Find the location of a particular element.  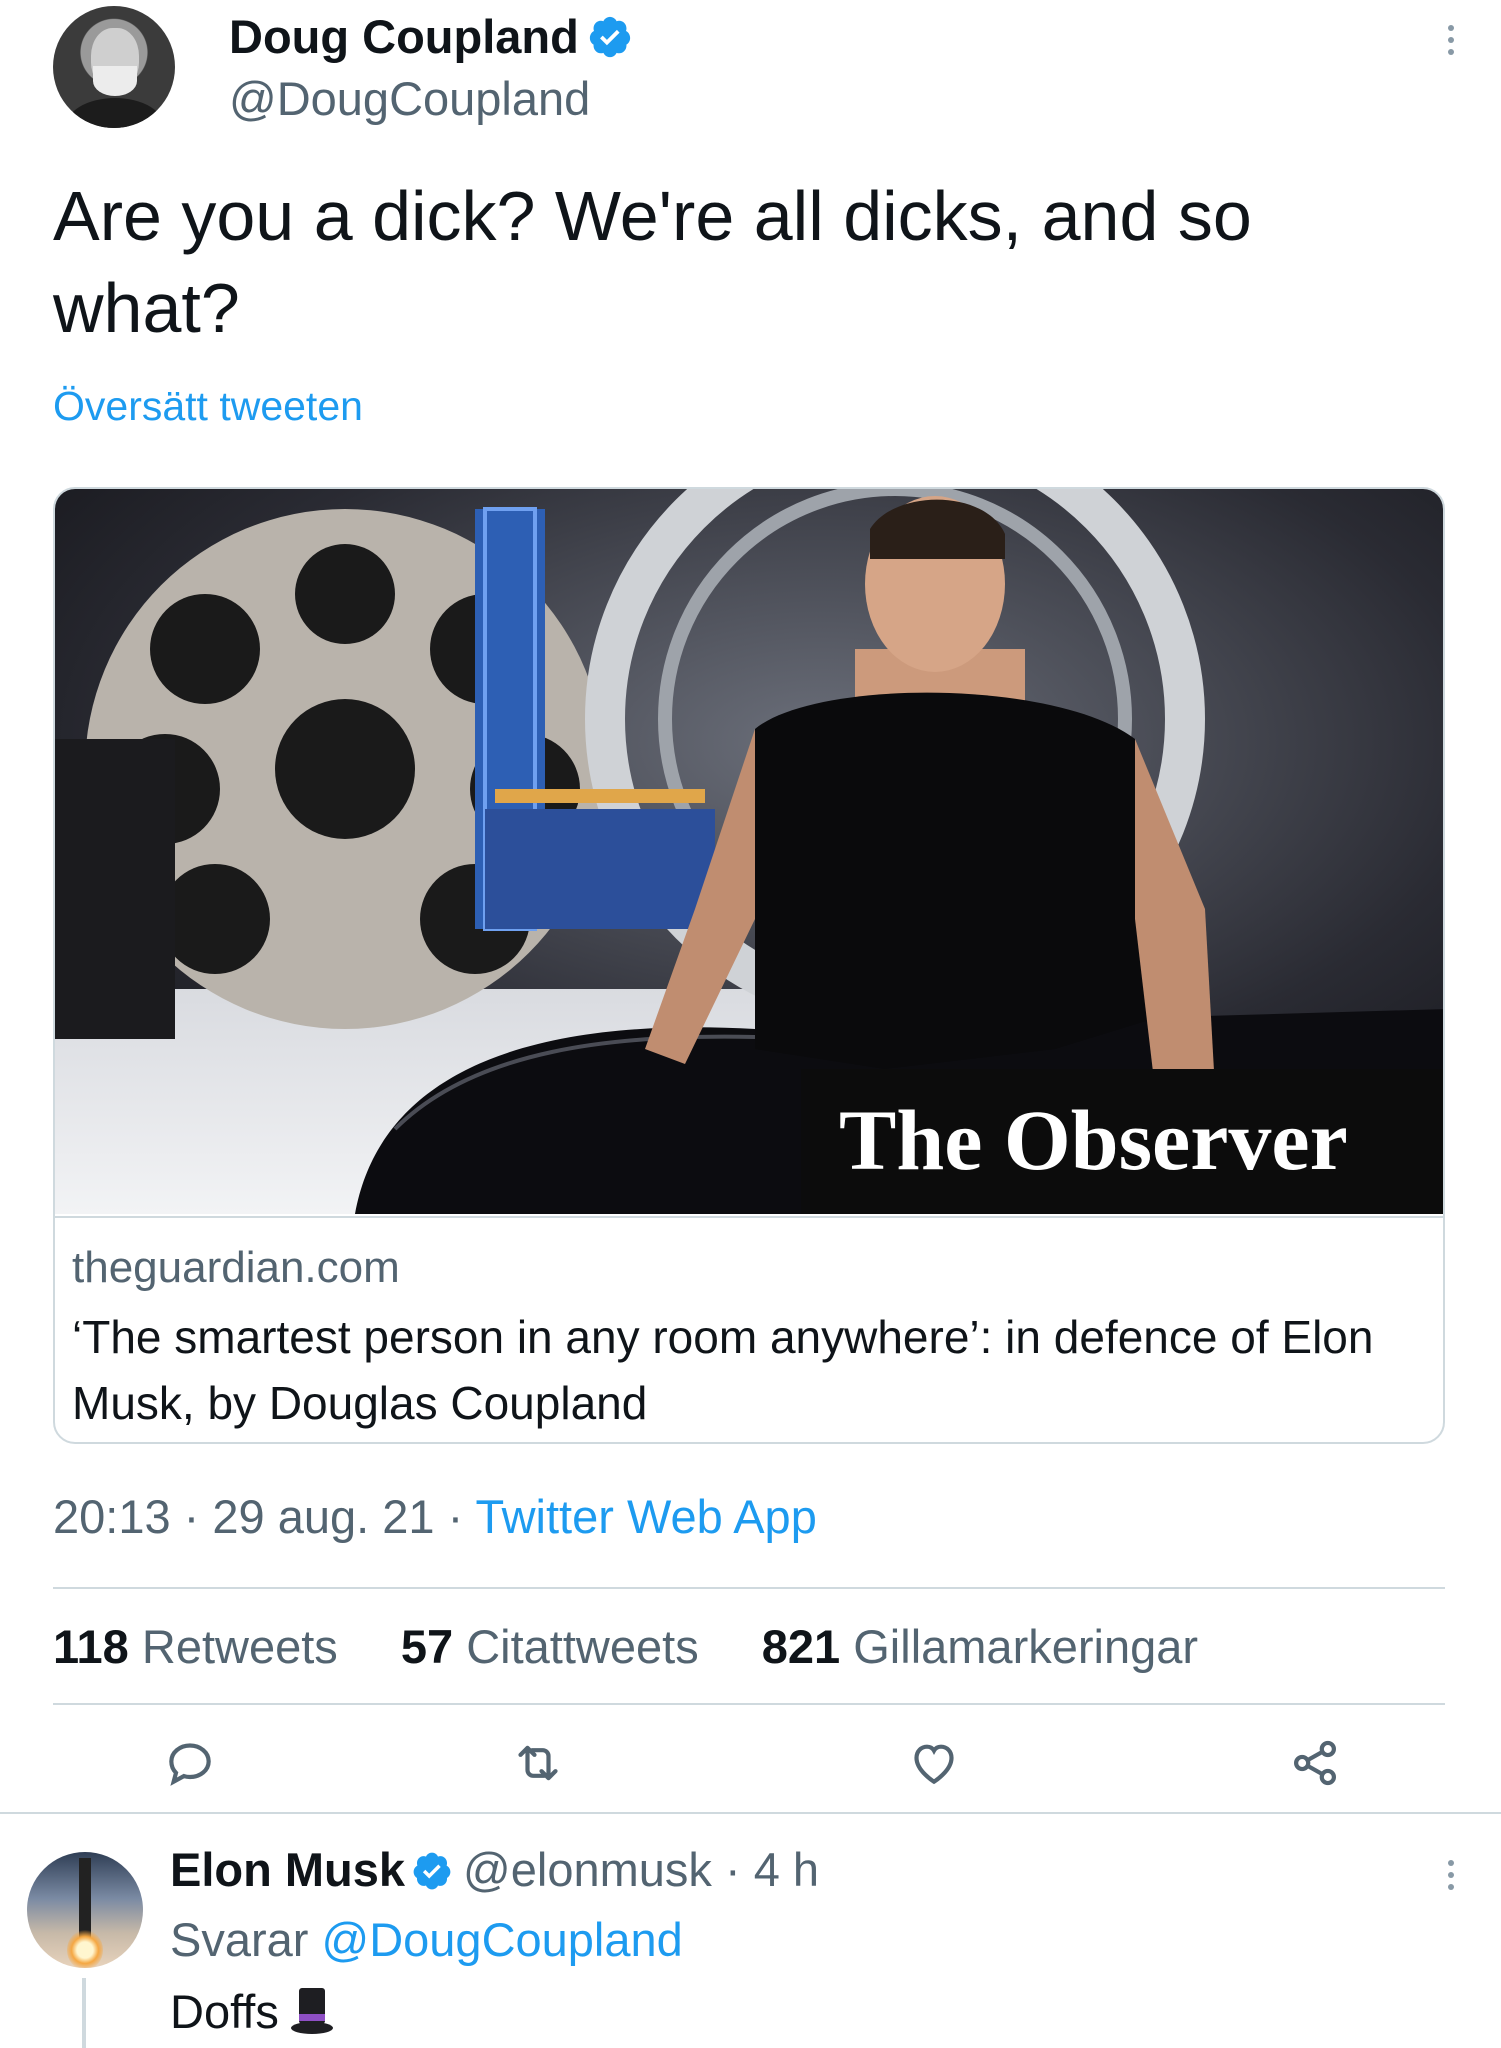

tweet-time: 20:13 is located at coordinates (112, 1516).